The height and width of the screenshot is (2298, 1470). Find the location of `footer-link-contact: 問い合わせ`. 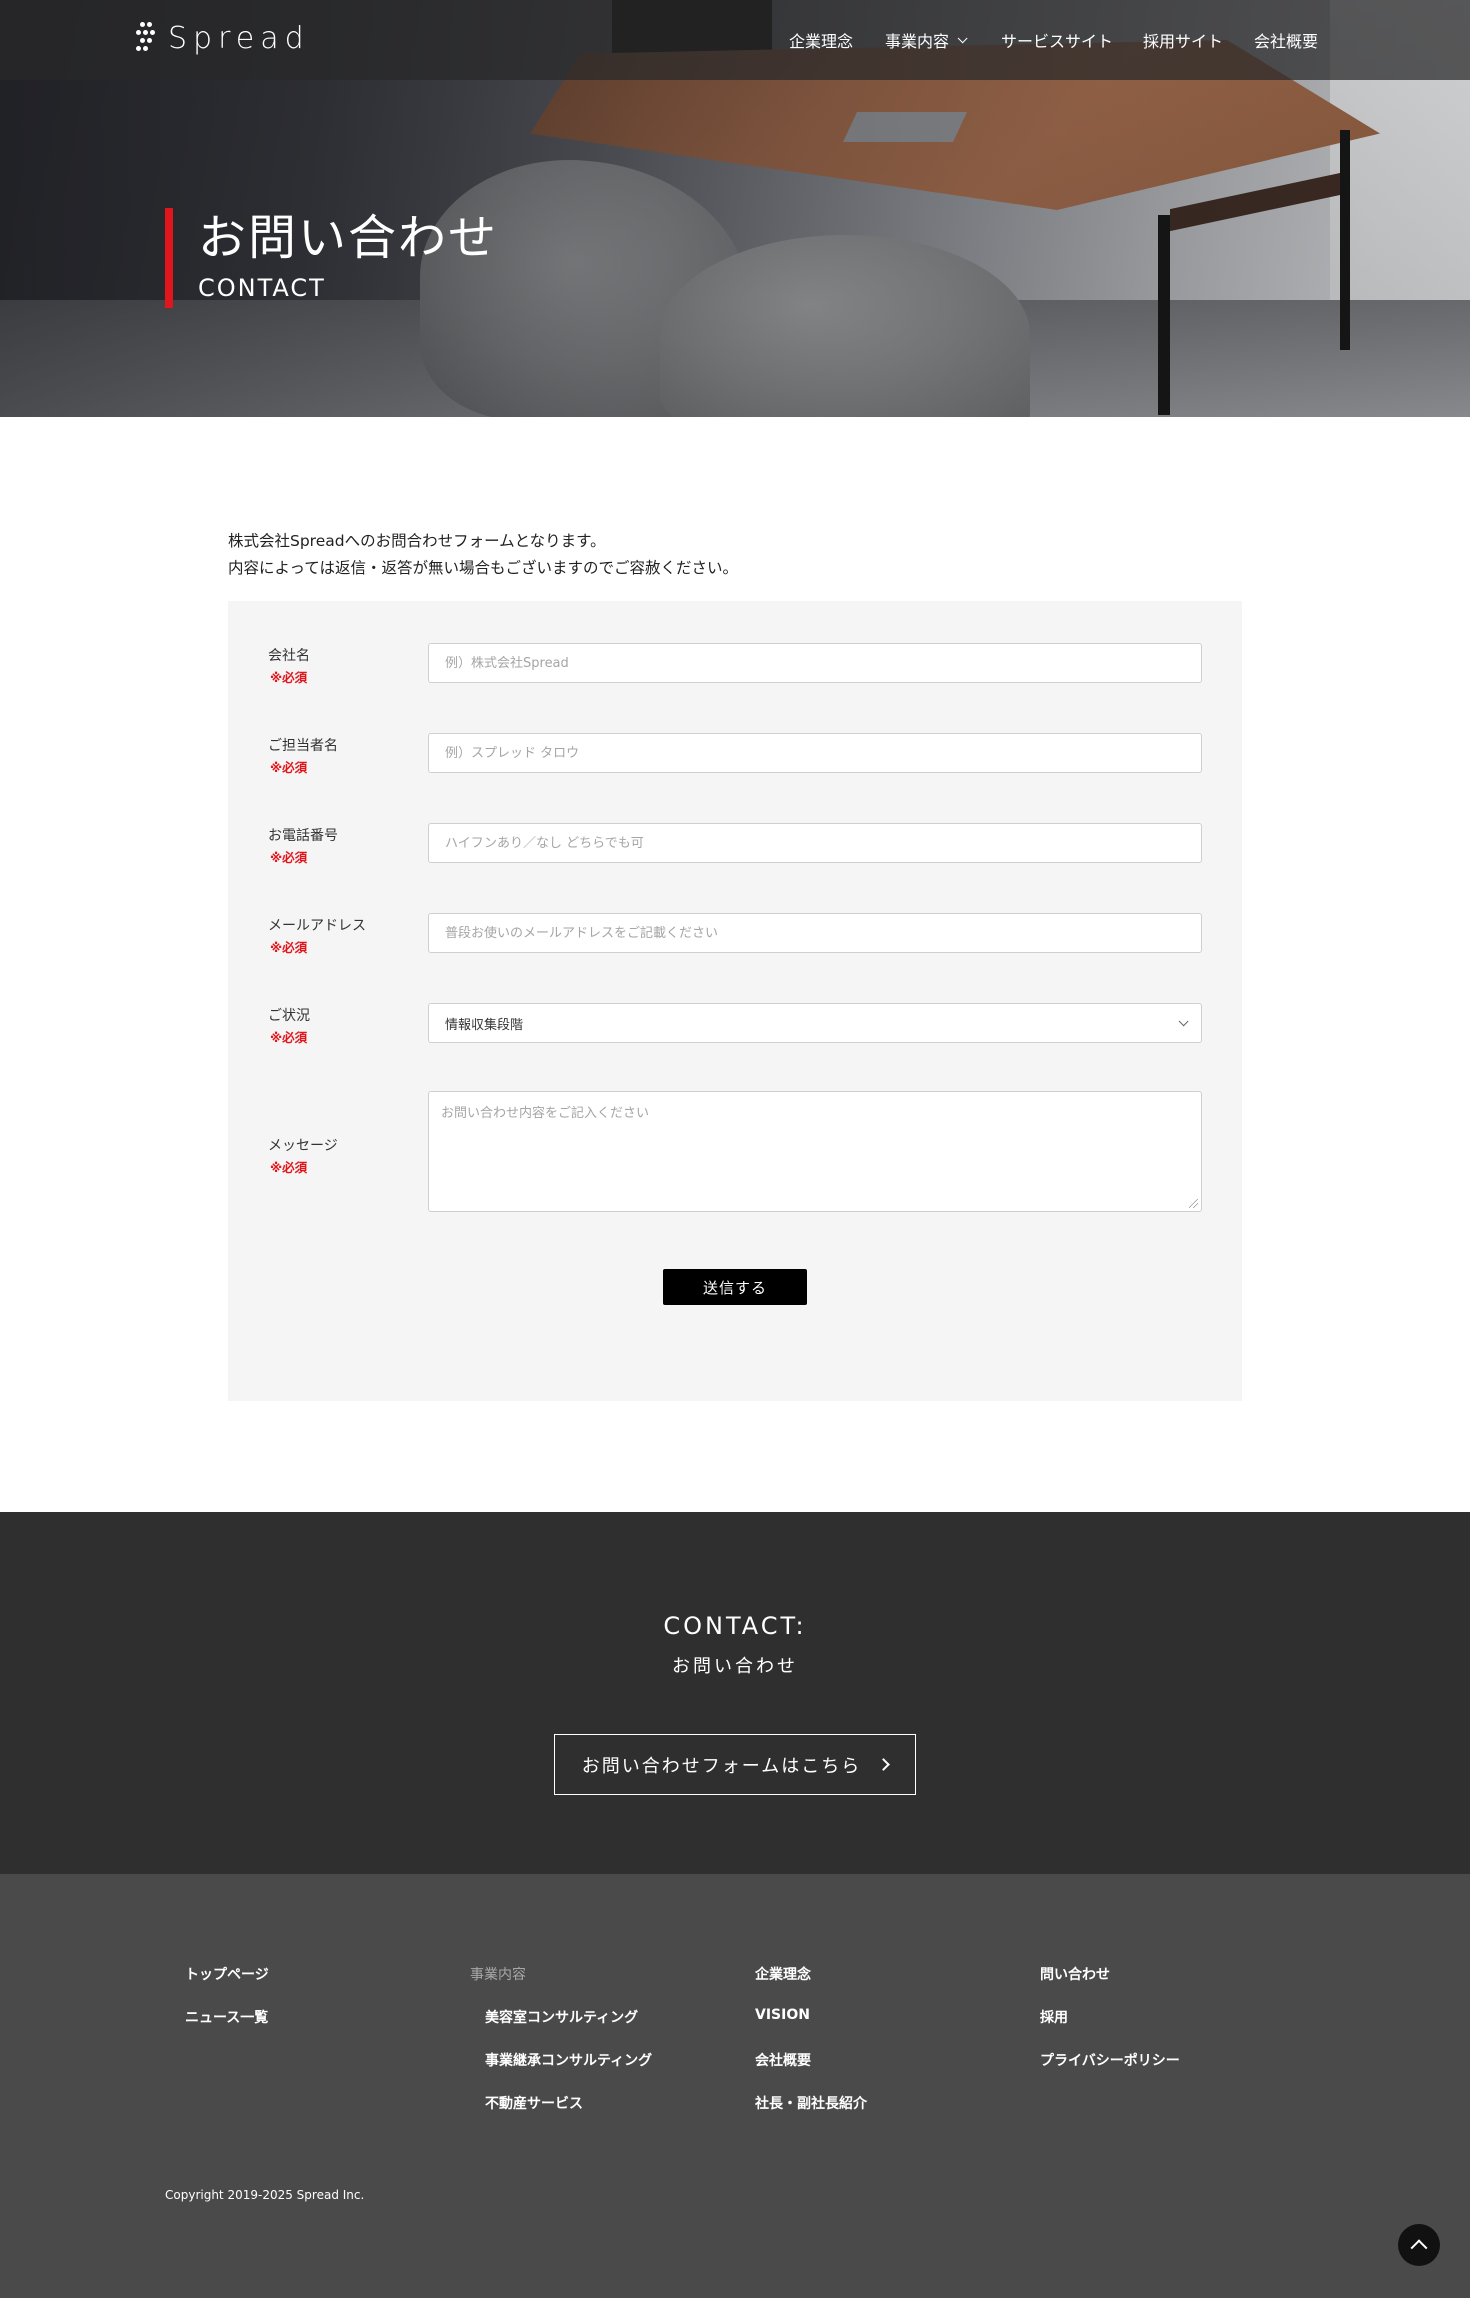

footer-link-contact: 問い合わせ is located at coordinates (1075, 1974).